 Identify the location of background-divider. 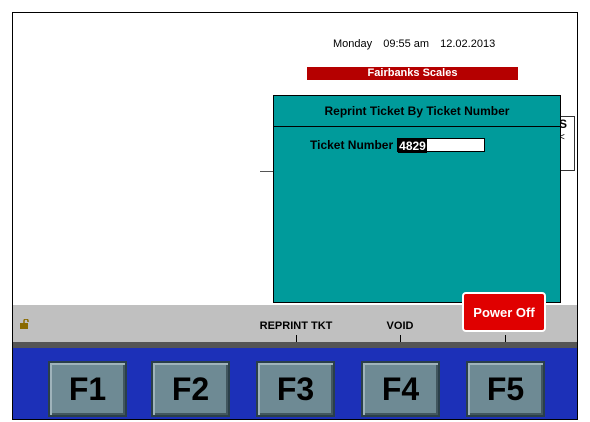
(267, 171).